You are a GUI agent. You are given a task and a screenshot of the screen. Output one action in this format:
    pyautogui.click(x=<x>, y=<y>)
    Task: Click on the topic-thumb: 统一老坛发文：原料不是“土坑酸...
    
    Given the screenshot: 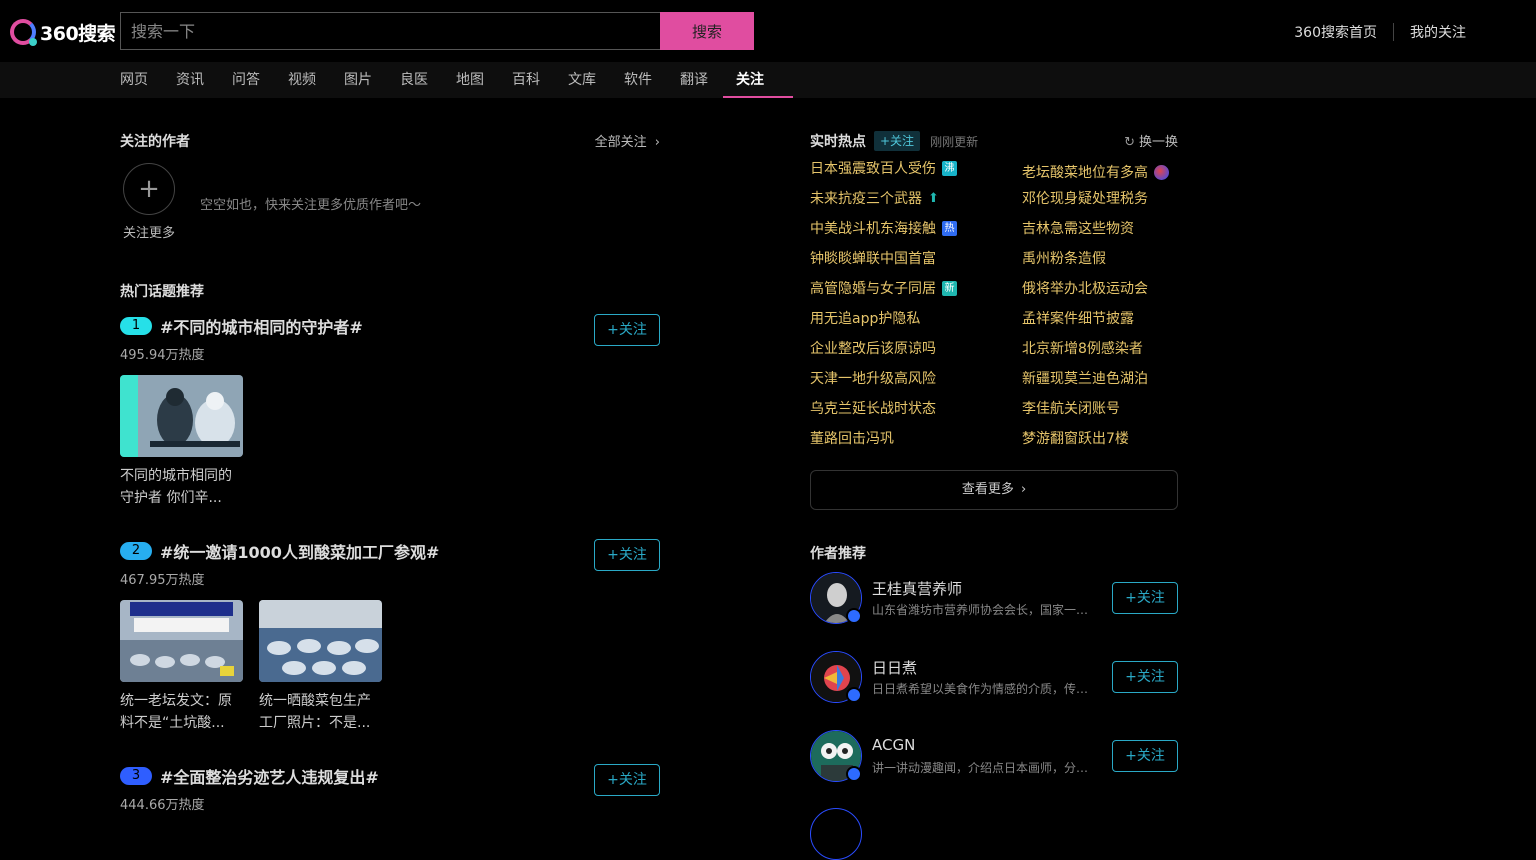 What is the action you would take?
    pyautogui.click(x=181, y=667)
    